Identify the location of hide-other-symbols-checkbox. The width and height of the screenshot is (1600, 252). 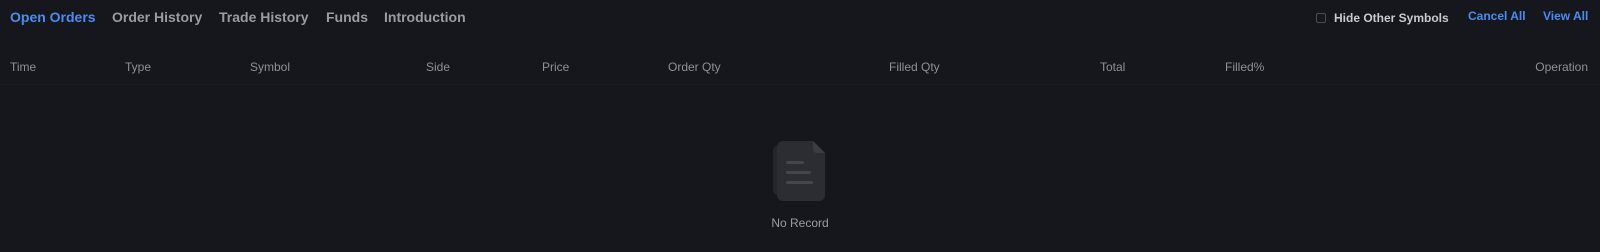
(1321, 18).